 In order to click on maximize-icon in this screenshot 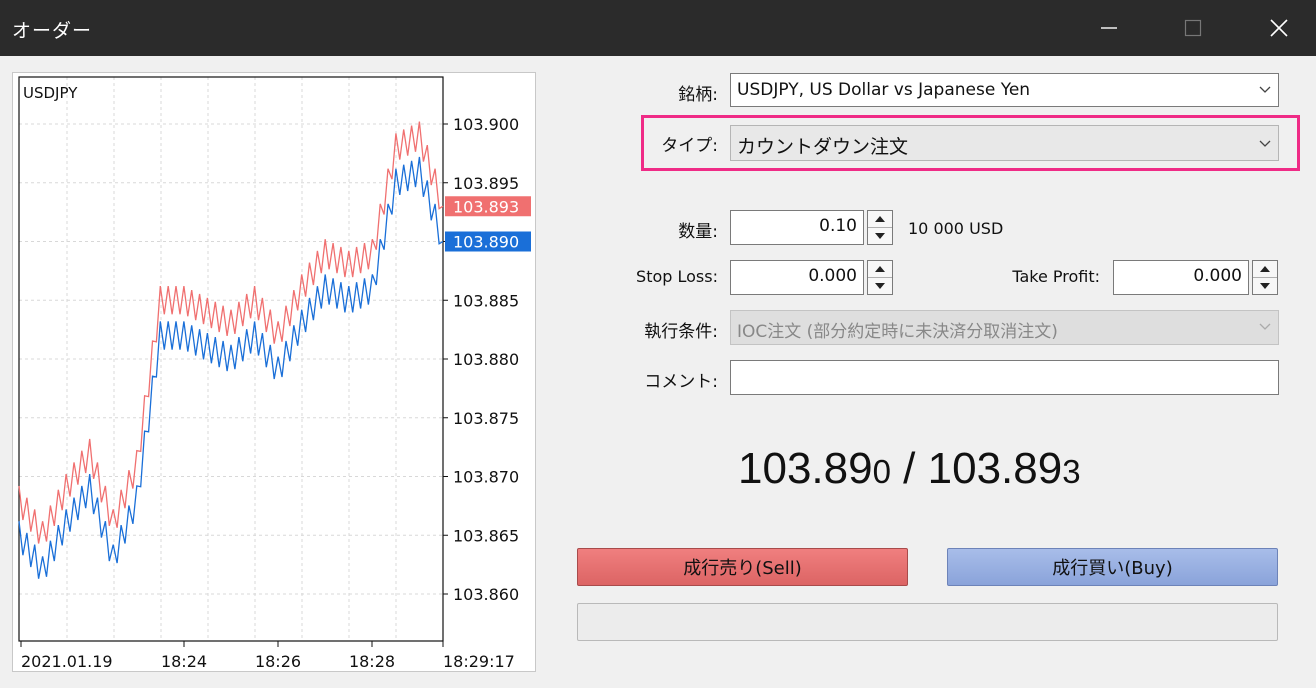, I will do `click(1193, 28)`.